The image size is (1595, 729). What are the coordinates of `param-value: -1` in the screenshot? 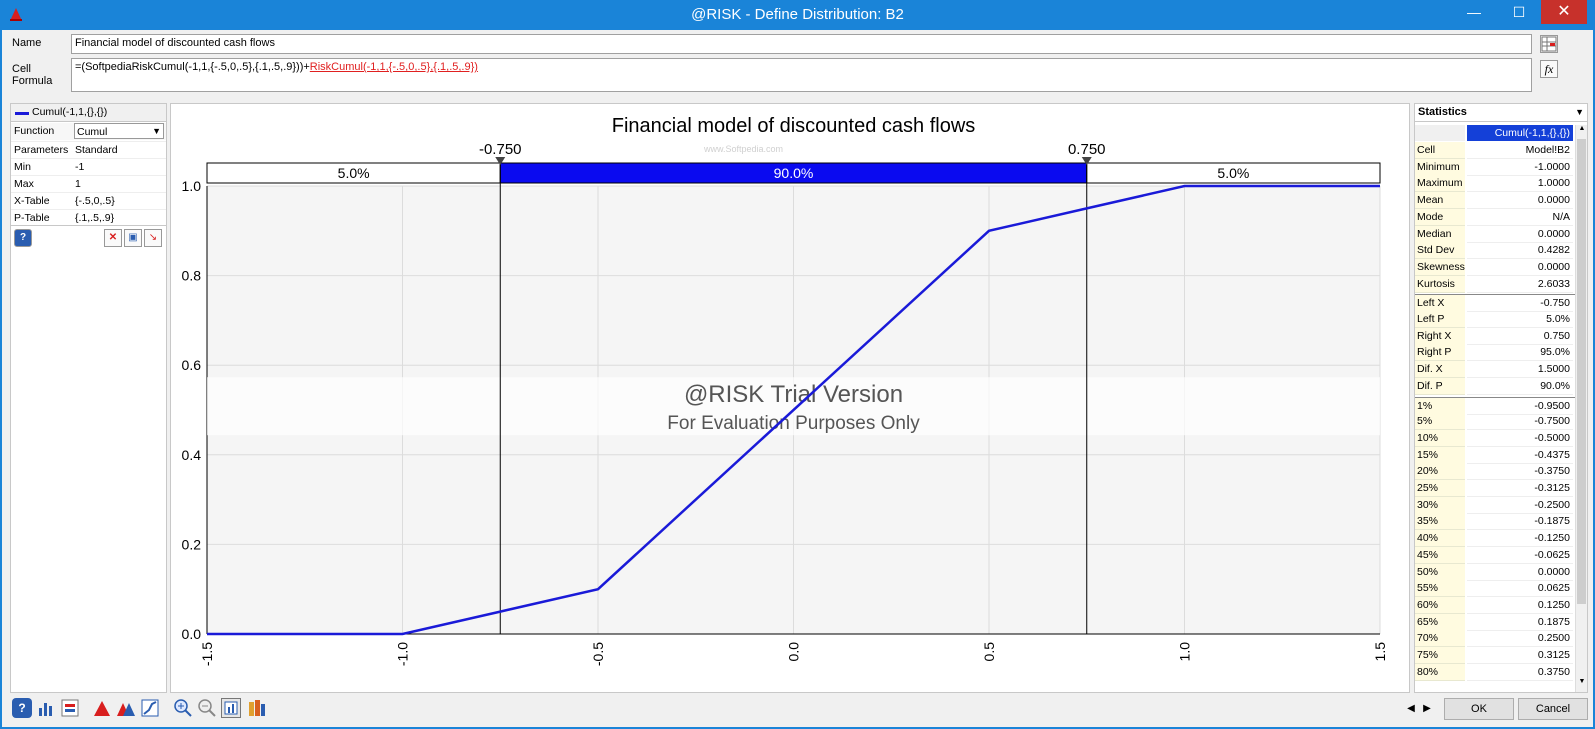 It's located at (79, 167).